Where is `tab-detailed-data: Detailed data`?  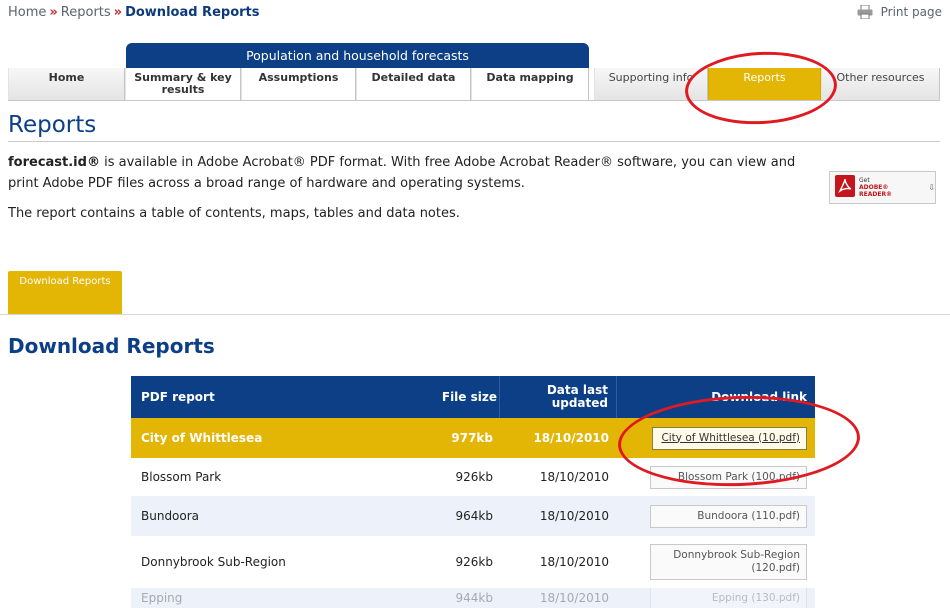
tab-detailed-data: Detailed data is located at coordinates (413, 84).